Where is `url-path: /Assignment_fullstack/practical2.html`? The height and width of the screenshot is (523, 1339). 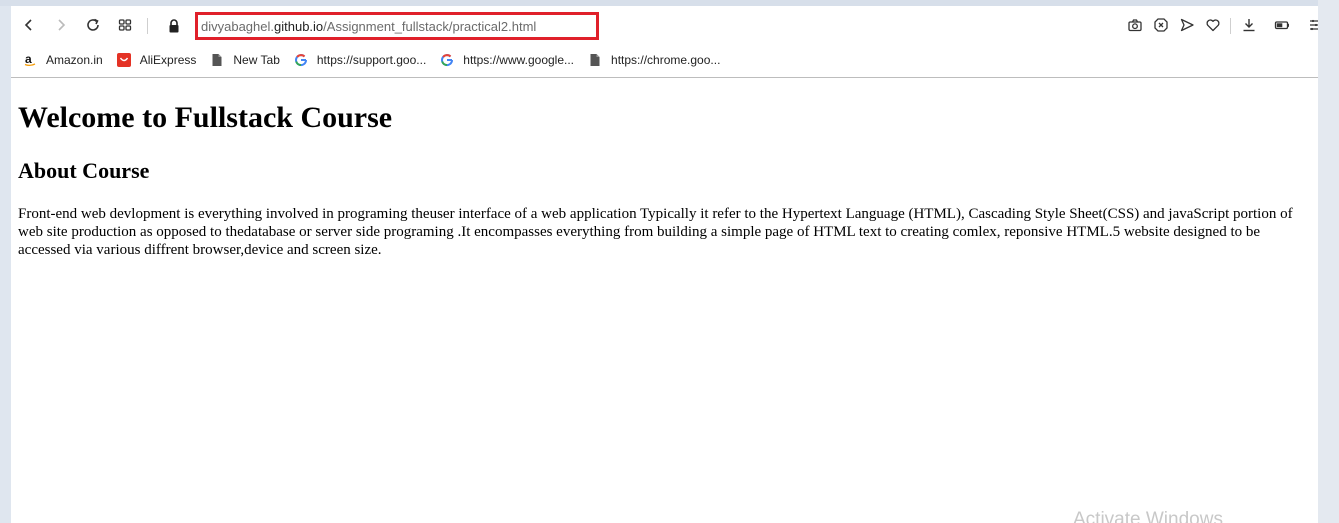
url-path: /Assignment_fullstack/practical2.html is located at coordinates (430, 26).